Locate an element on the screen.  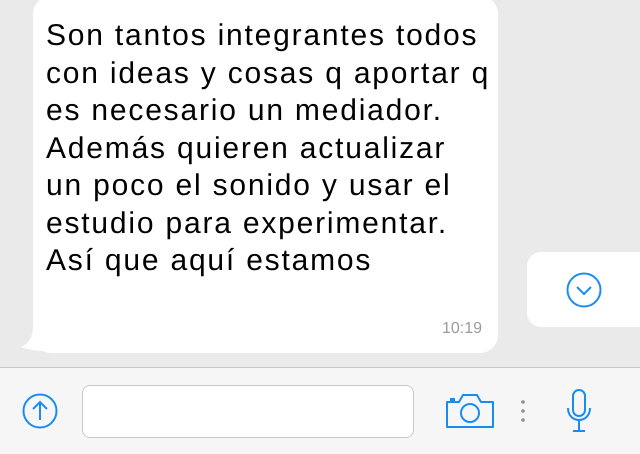
camera-icon is located at coordinates (470, 411).